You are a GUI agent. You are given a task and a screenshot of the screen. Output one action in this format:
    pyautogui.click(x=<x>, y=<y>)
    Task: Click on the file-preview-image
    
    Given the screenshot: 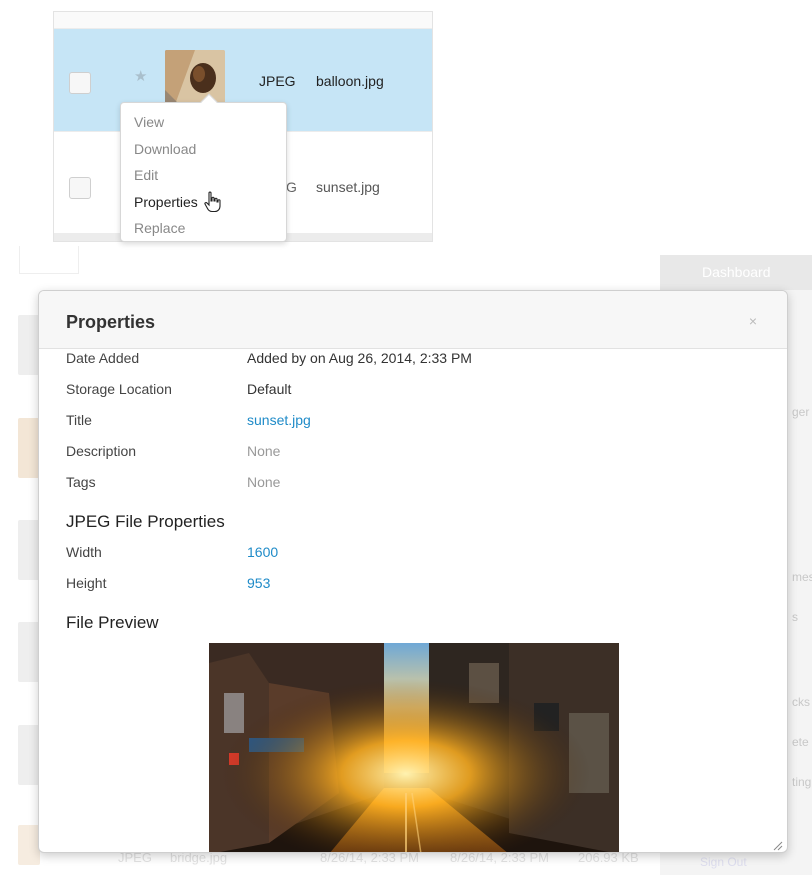 What is the action you would take?
    pyautogui.click(x=414, y=747)
    